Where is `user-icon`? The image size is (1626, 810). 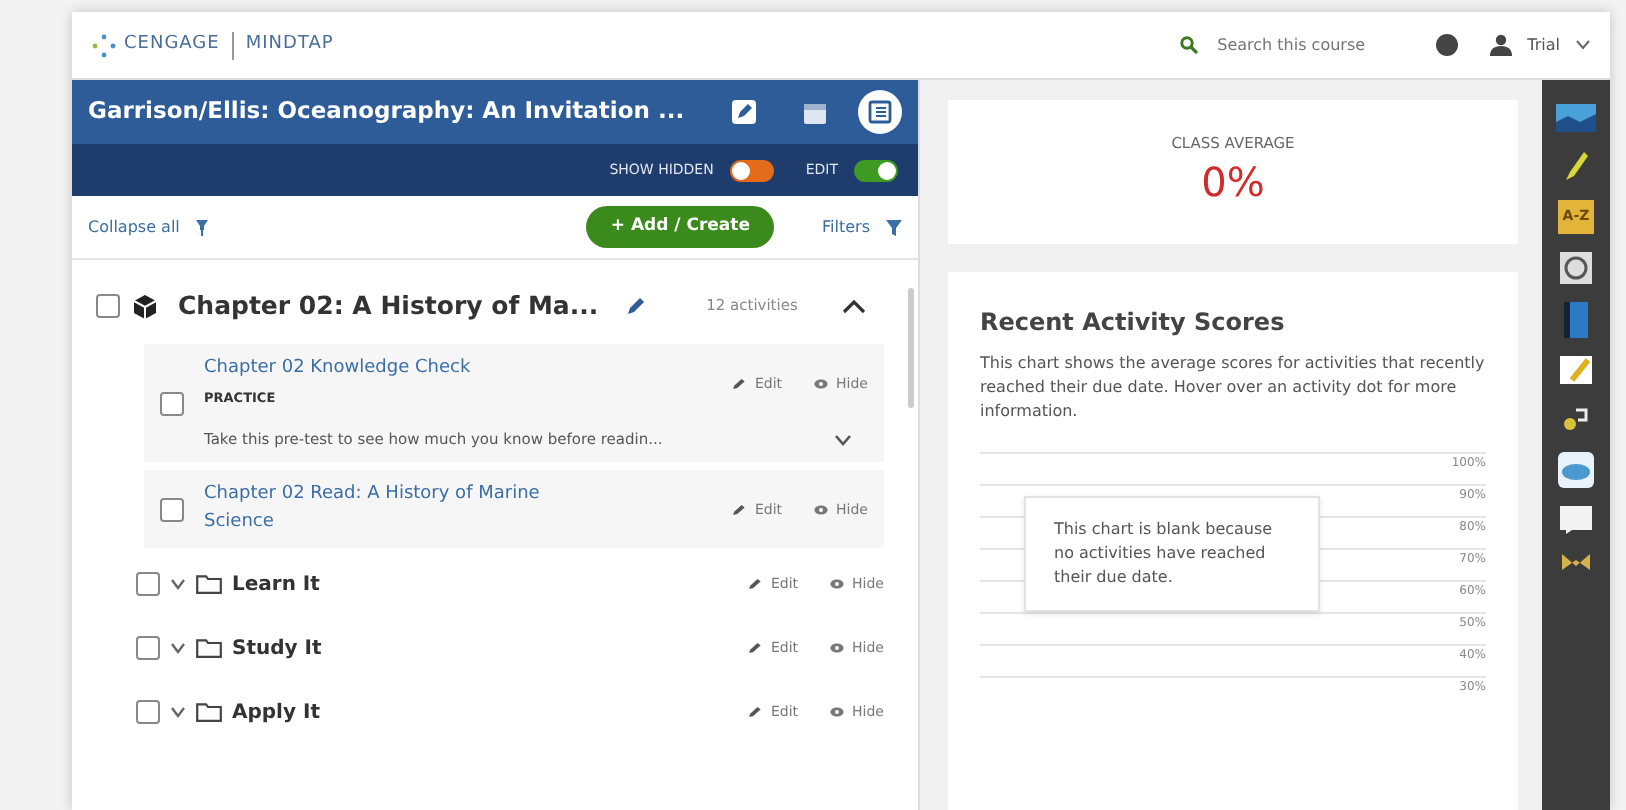
user-icon is located at coordinates (1500, 45).